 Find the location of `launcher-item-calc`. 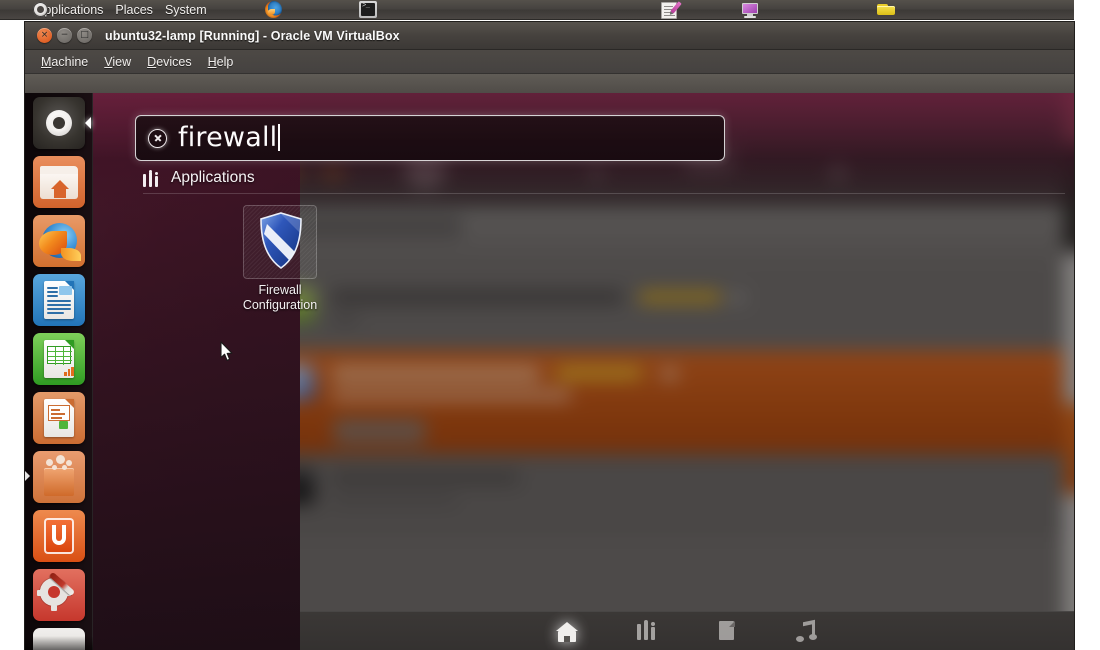

launcher-item-calc is located at coordinates (59, 359).